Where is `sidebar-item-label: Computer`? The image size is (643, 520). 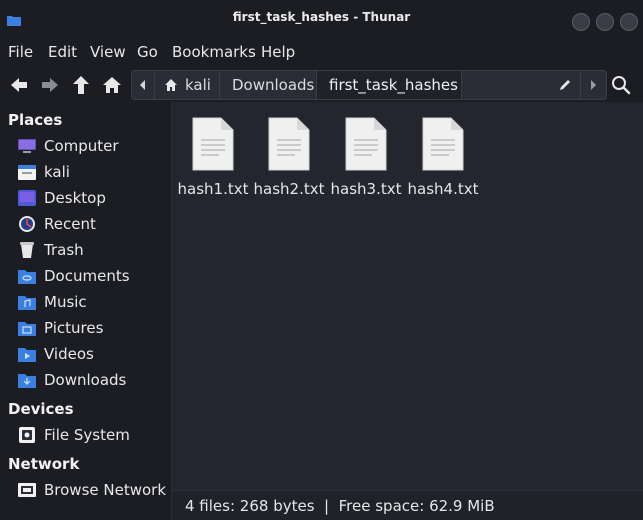 sidebar-item-label: Computer is located at coordinates (81, 146).